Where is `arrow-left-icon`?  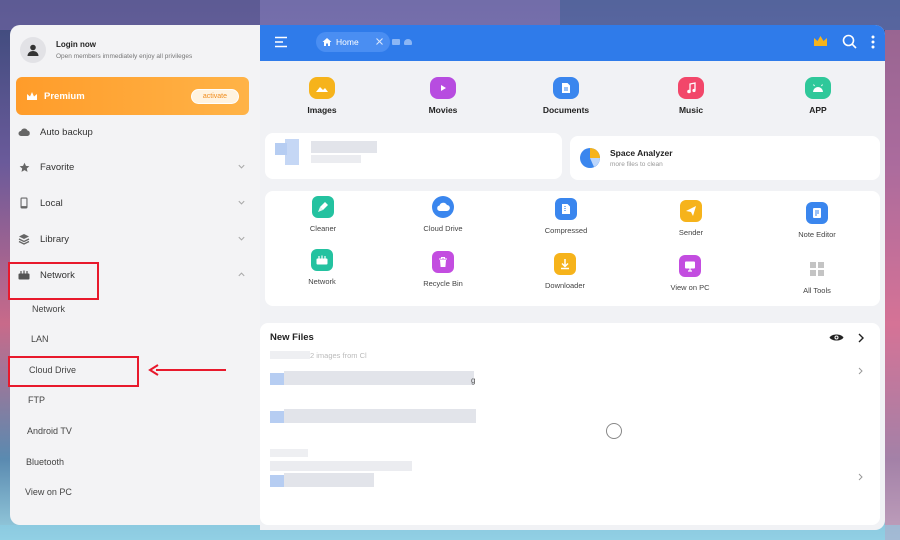
arrow-left-icon is located at coordinates (187, 370).